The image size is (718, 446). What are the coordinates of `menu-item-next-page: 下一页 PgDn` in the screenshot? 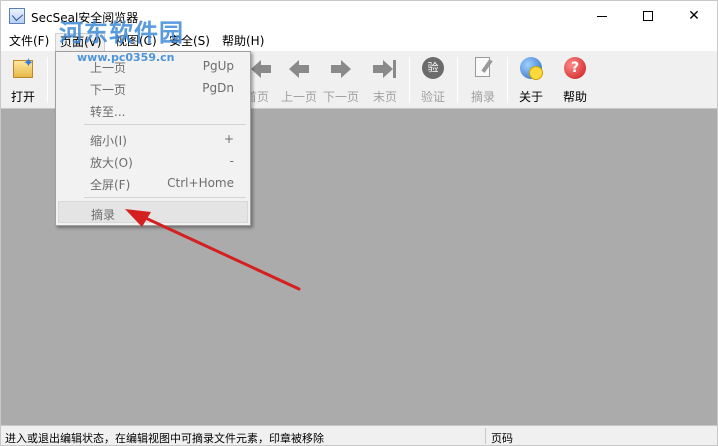 It's located at (153, 88).